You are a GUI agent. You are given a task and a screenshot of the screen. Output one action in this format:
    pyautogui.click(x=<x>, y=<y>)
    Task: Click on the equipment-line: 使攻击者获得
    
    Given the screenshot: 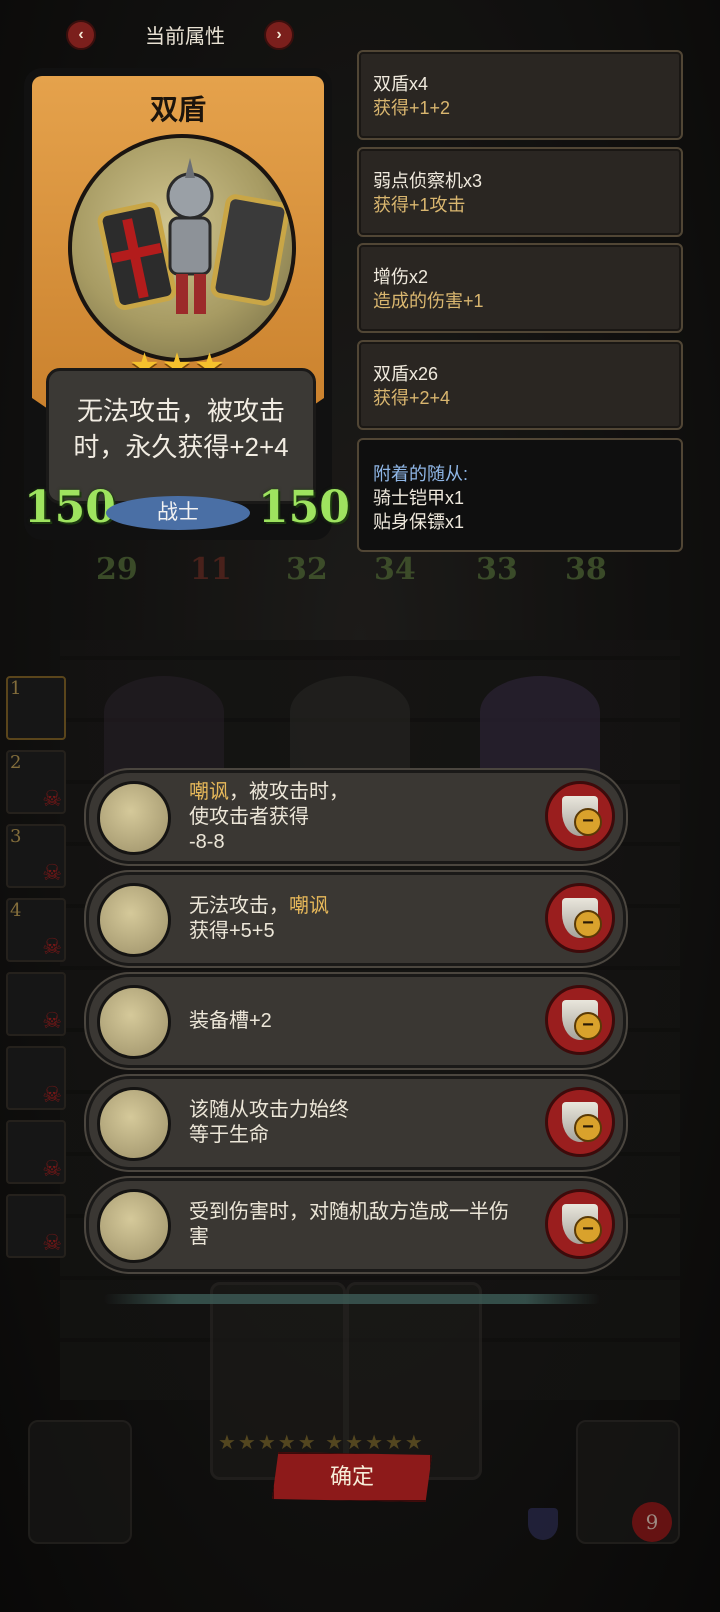 What is the action you would take?
    pyautogui.click(x=249, y=816)
    